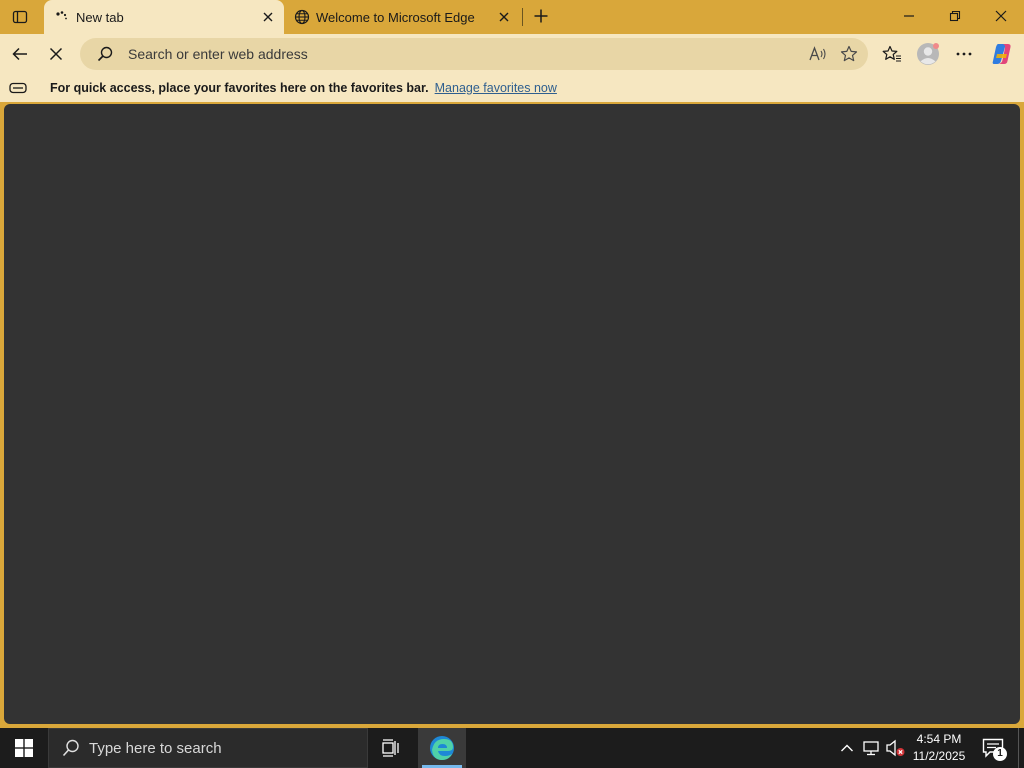 Image resolution: width=1024 pixels, height=768 pixels. I want to click on star-icon, so click(849, 53).